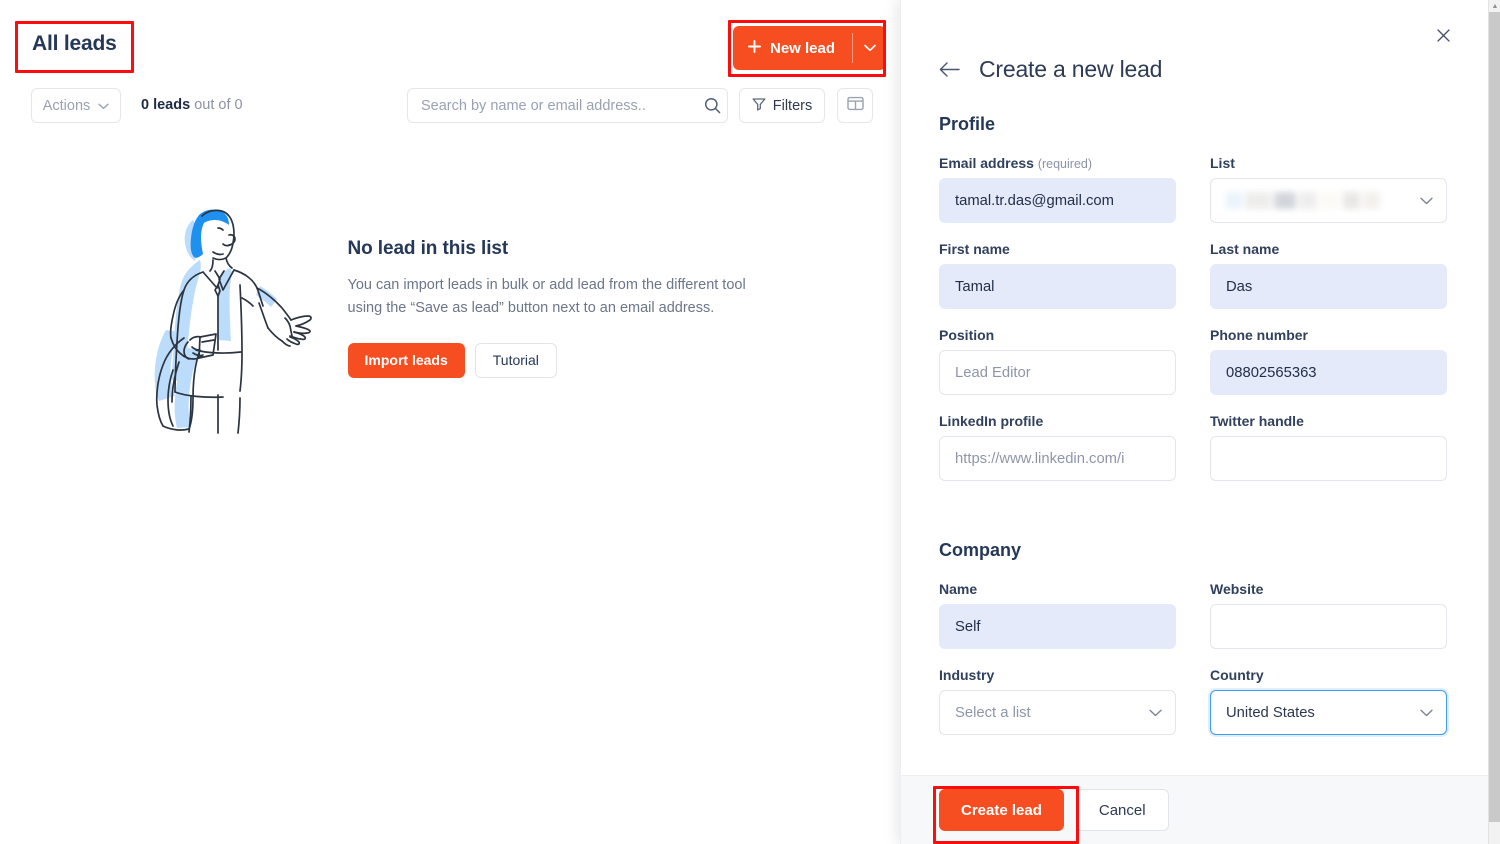 The height and width of the screenshot is (844, 1500). Describe the element at coordinates (1259, 335) in the screenshot. I see `label-phone: Phone number` at that location.